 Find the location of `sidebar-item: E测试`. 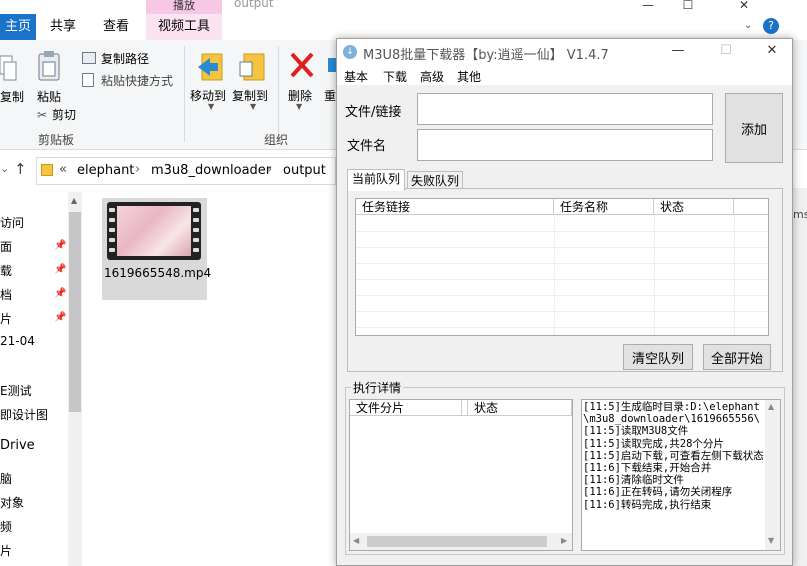

sidebar-item: E测试 is located at coordinates (16, 390).